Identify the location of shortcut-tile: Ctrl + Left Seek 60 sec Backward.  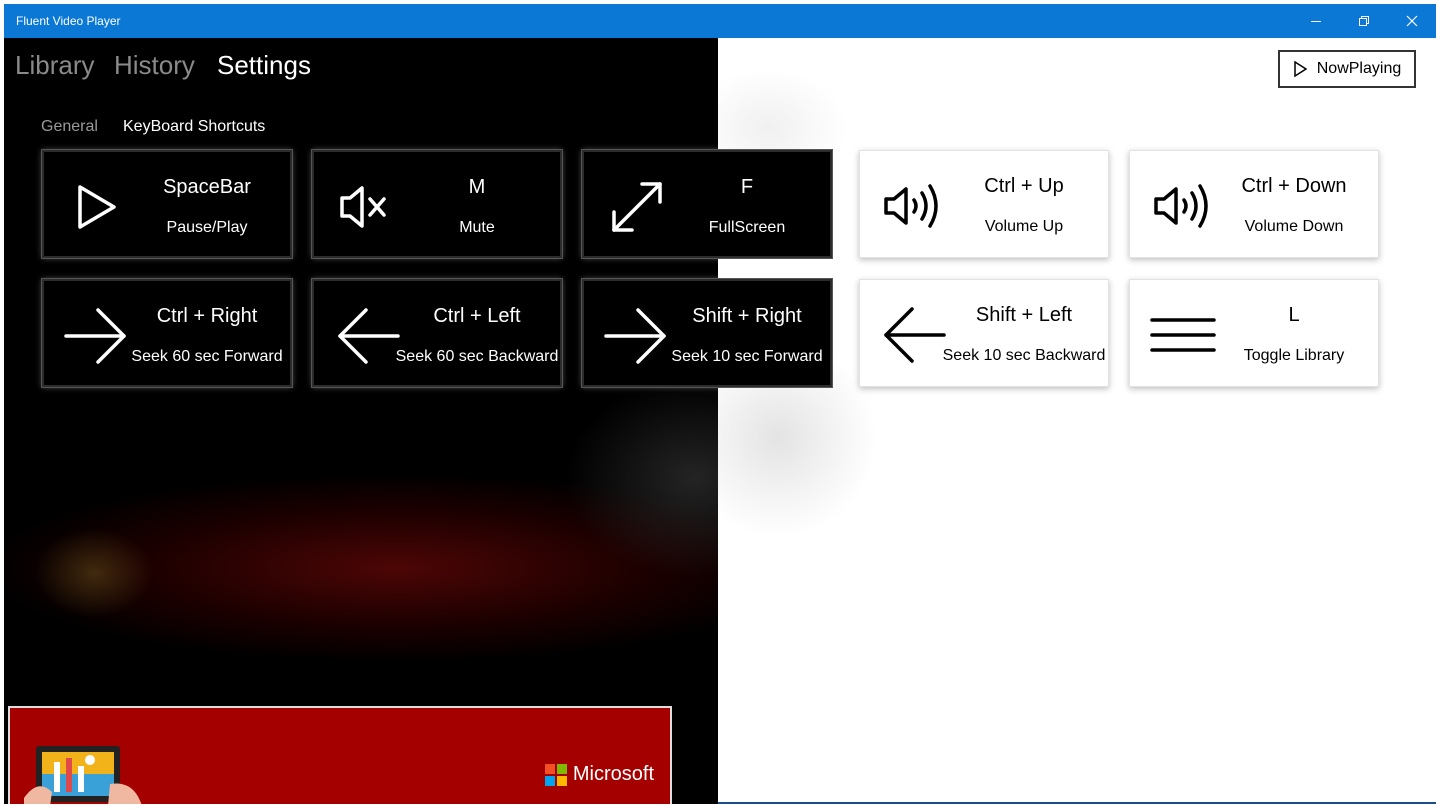
(437, 333).